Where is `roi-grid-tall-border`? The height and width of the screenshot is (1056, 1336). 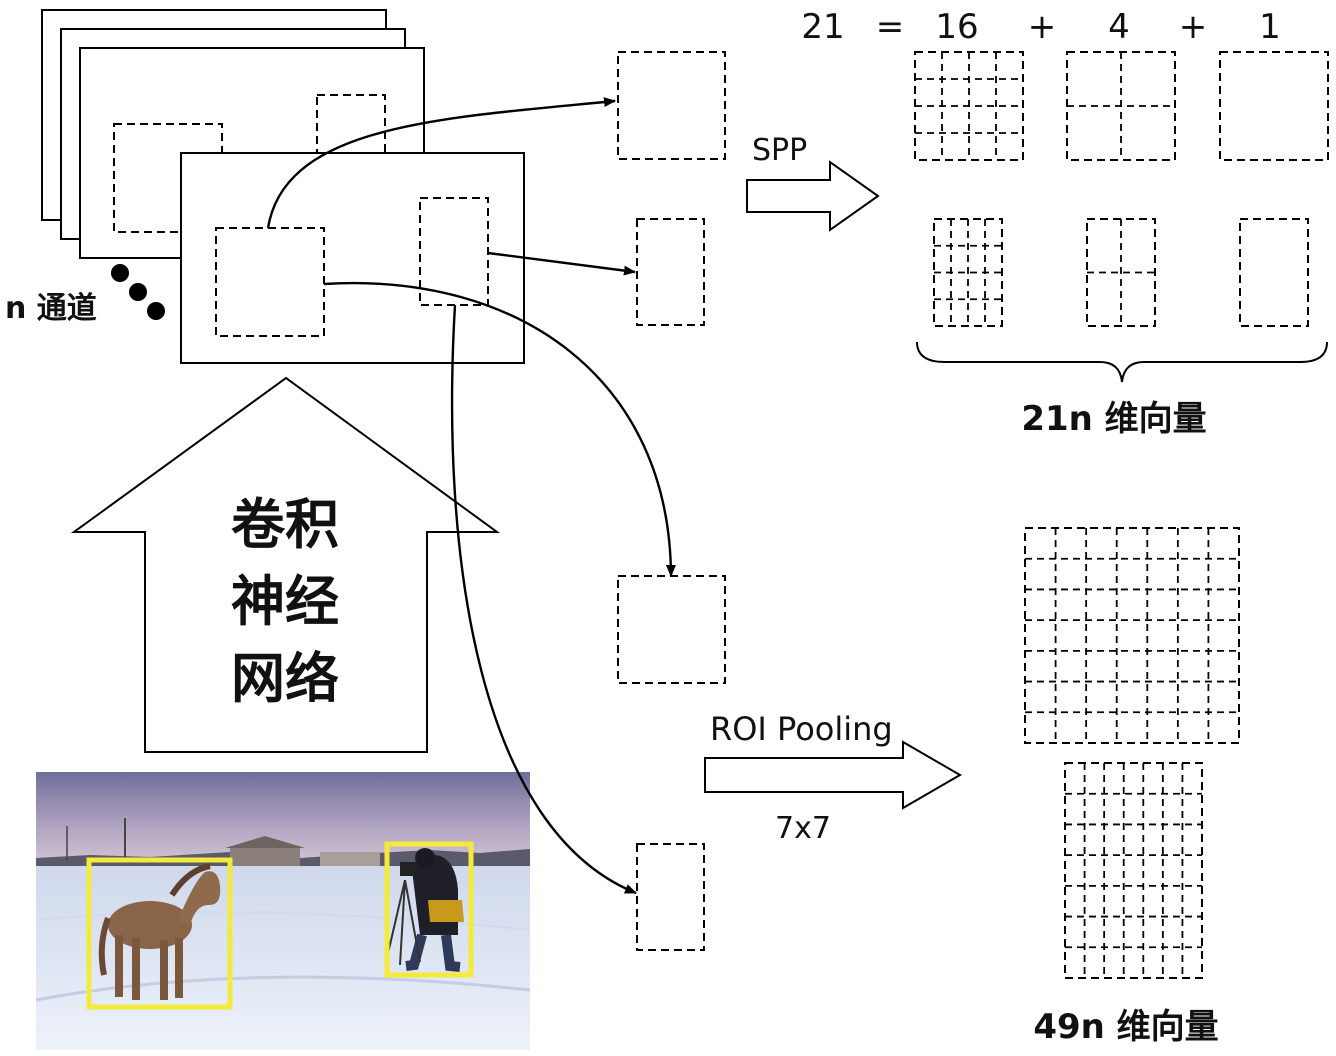
roi-grid-tall-border is located at coordinates (1133, 870).